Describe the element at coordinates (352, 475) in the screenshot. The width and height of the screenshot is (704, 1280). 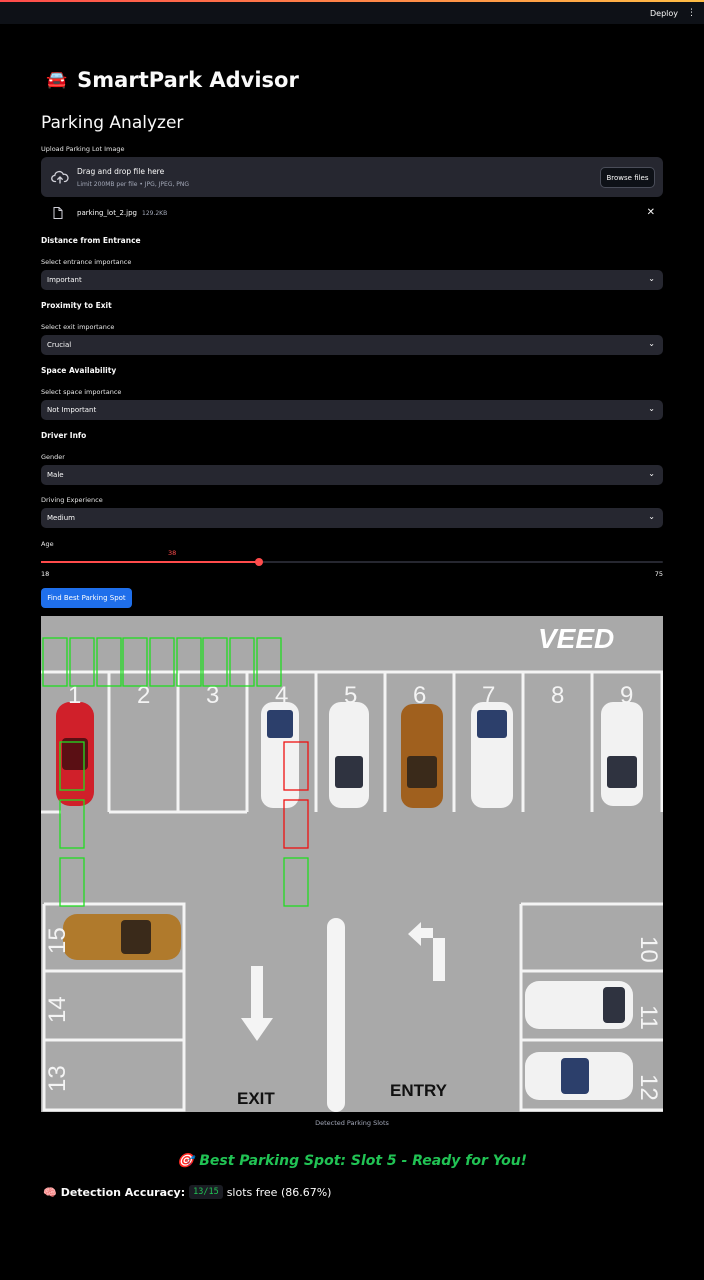
I see `gender-select: Male ⌄` at that location.